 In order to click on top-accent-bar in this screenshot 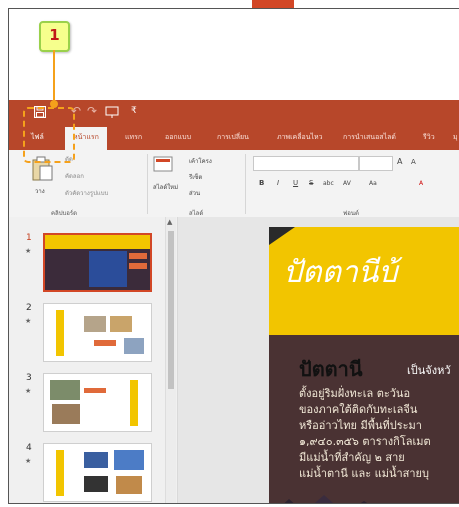, I will do `click(273, 4)`.